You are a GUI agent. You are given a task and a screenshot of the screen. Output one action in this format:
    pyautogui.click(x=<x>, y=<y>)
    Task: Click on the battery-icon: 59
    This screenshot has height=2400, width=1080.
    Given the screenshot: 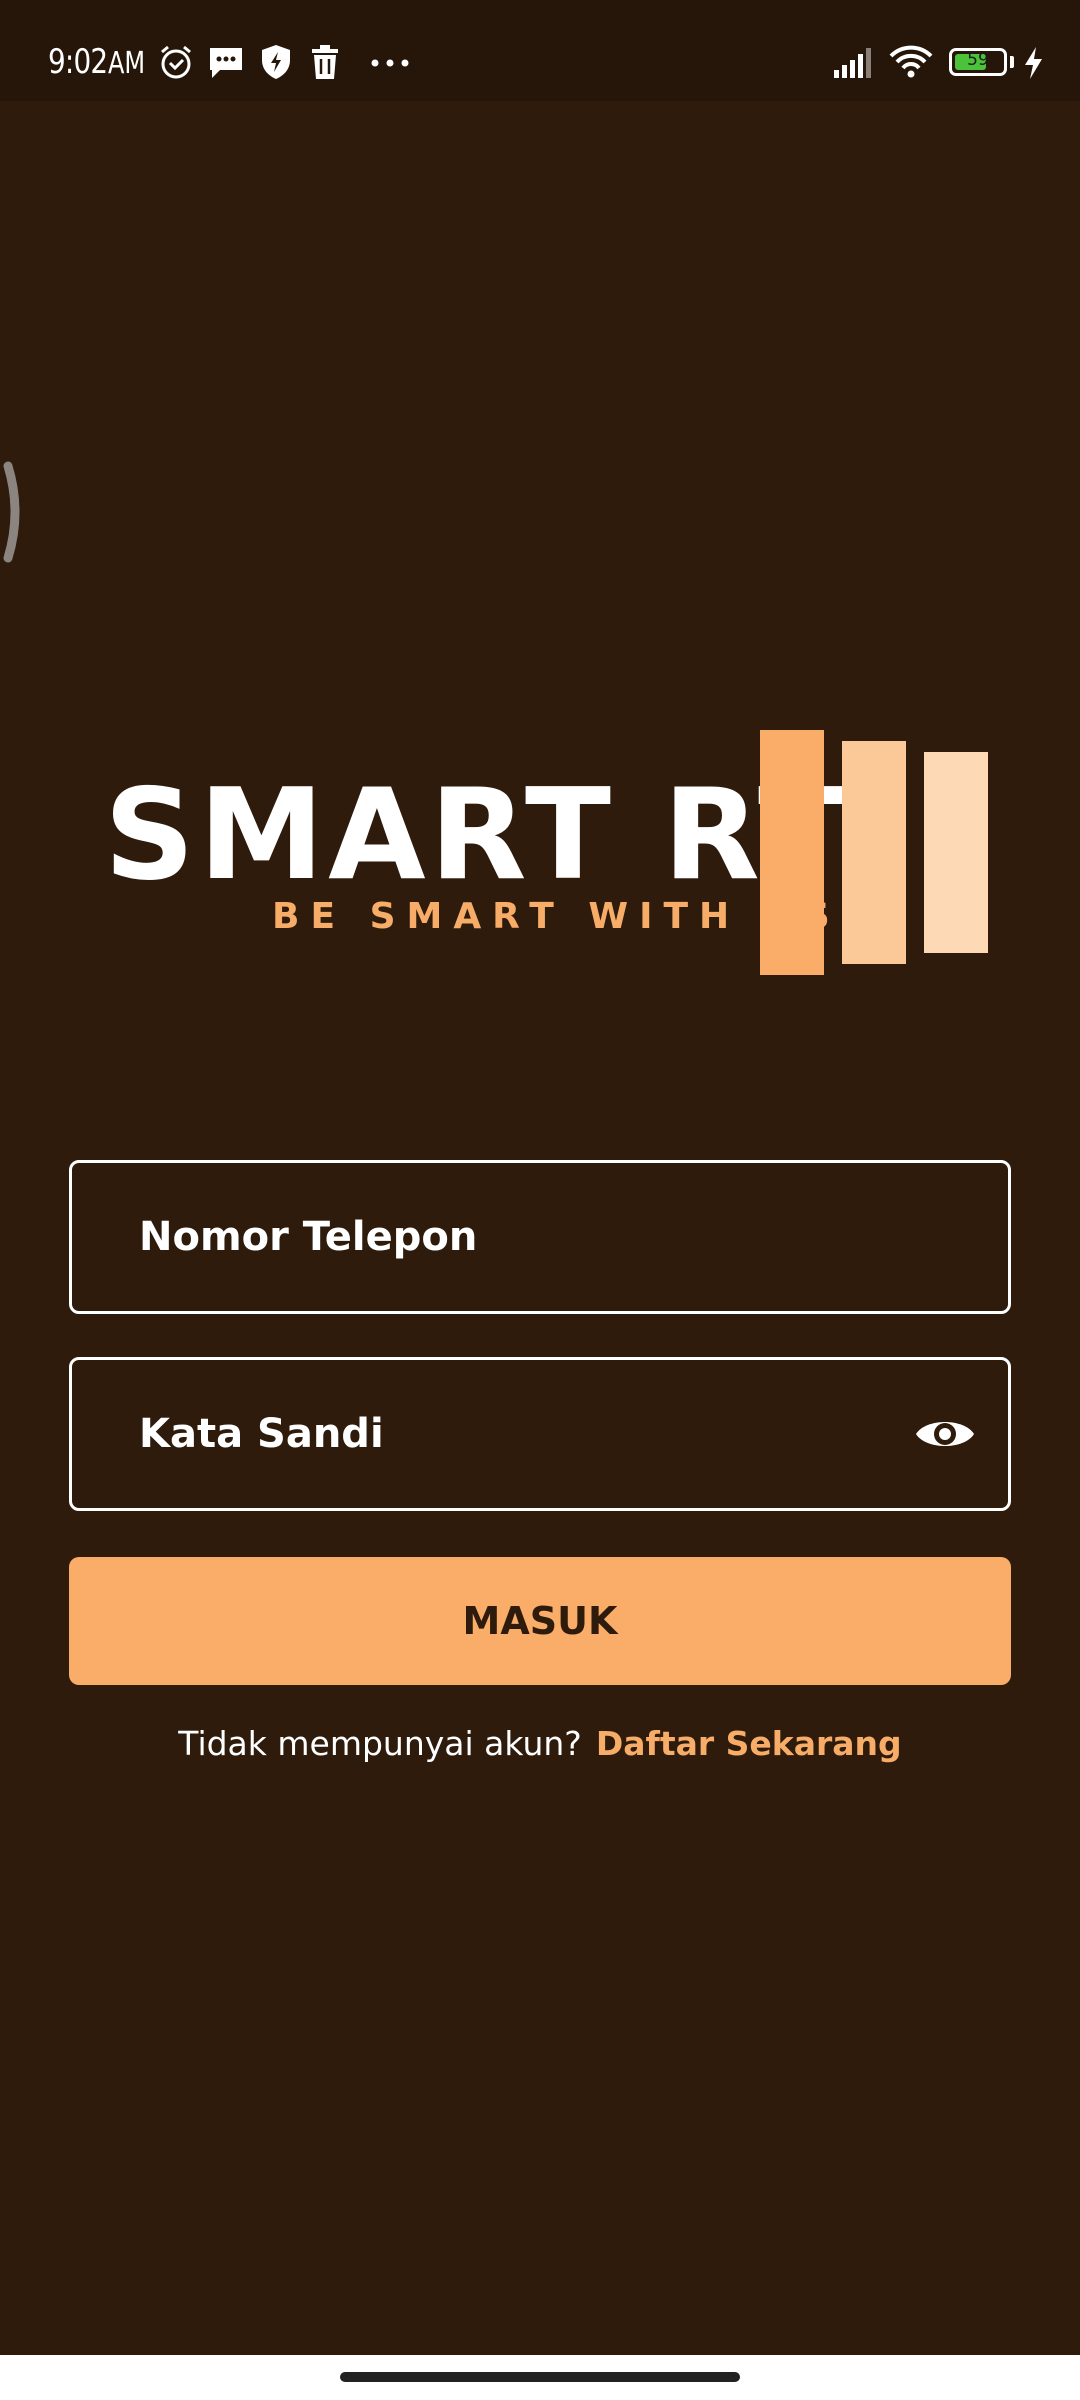 What is the action you would take?
    pyautogui.click(x=978, y=62)
    